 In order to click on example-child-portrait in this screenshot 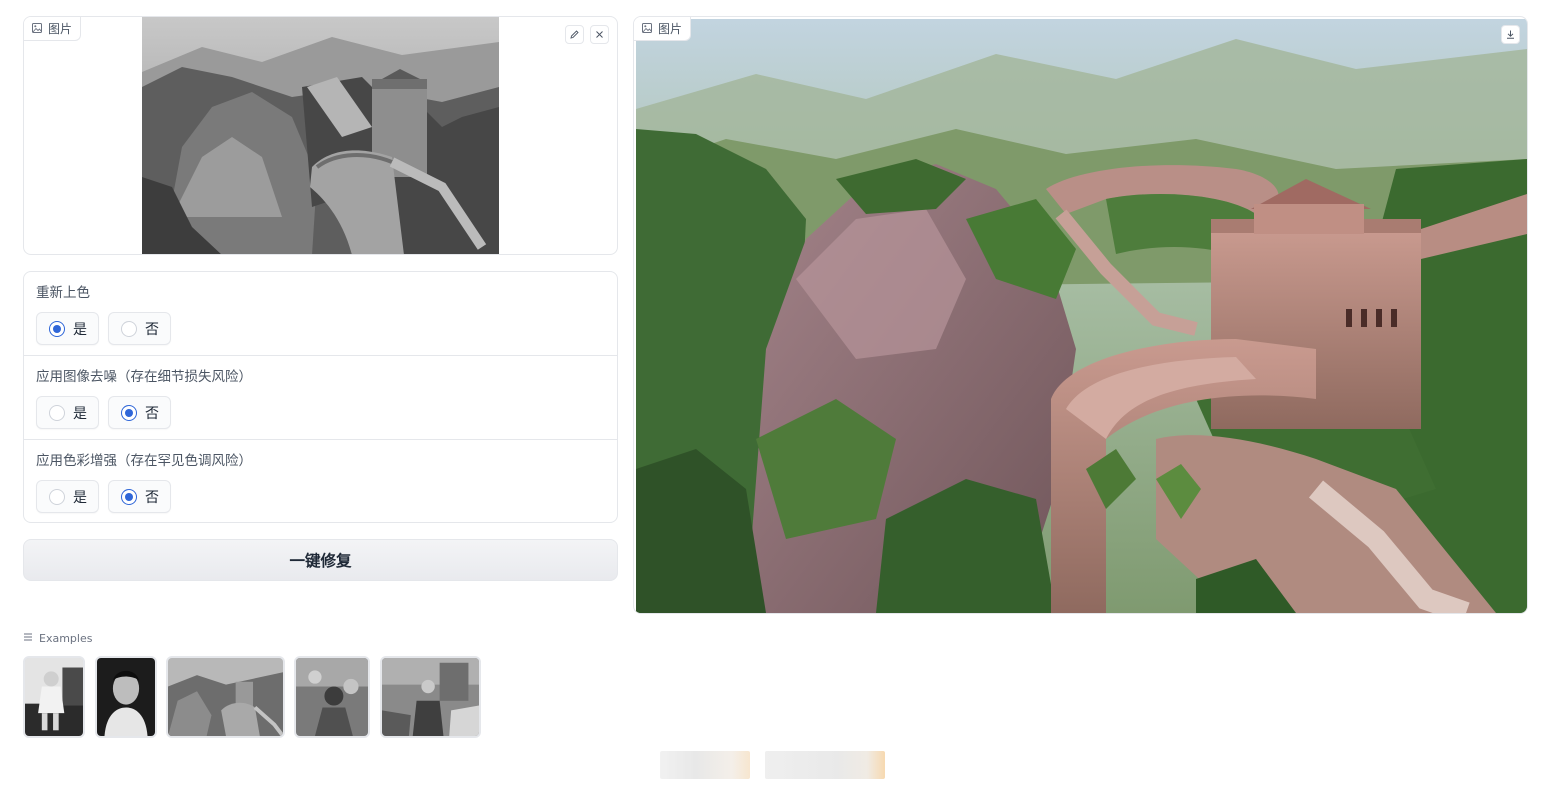, I will do `click(54, 697)`.